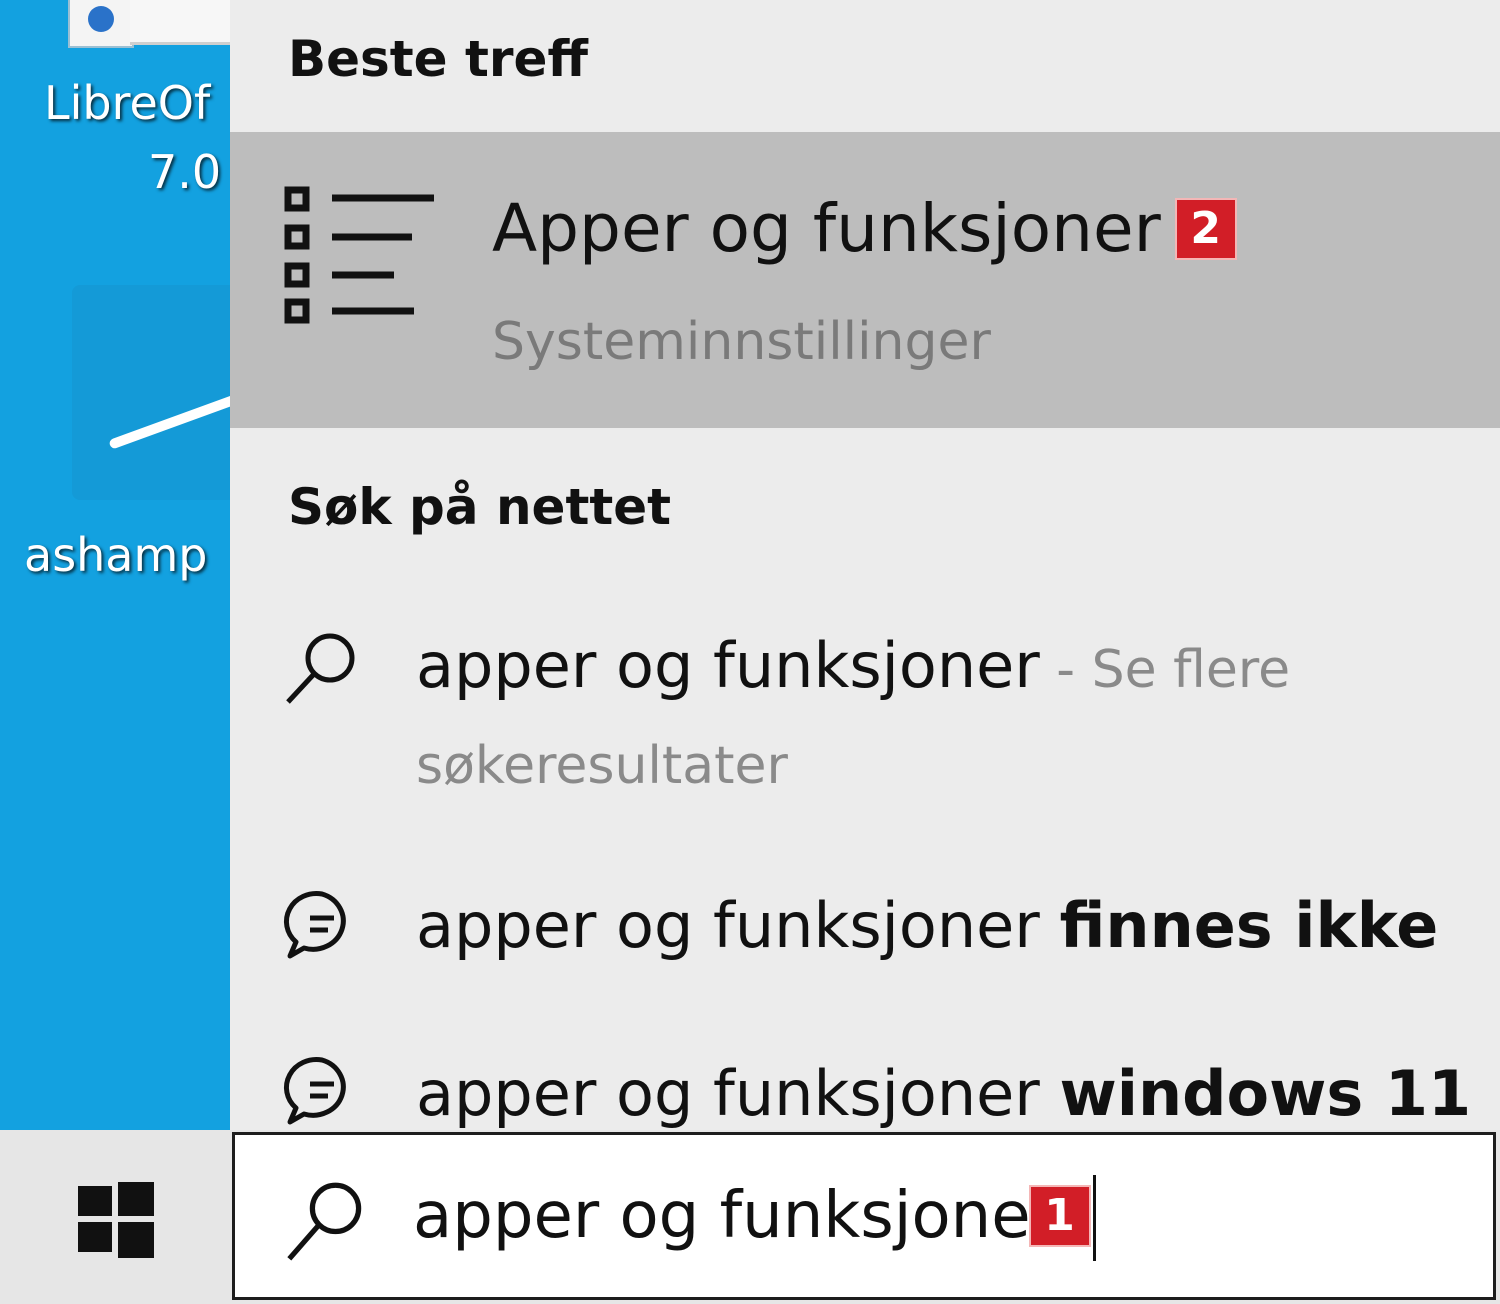 The image size is (1500, 1304). I want to click on desktop-icon-label: LibreOf, so click(127, 103).